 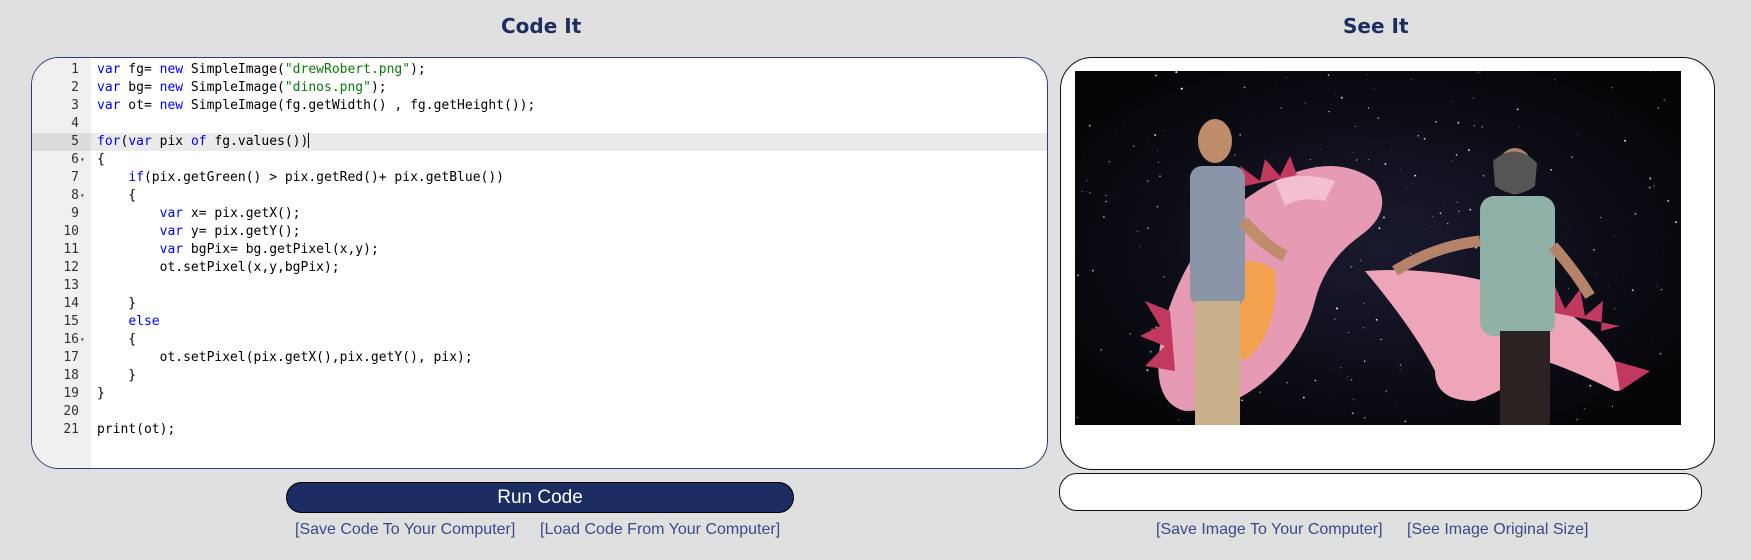 What do you see at coordinates (199, 232) in the screenshot?
I see `code-text: var y= pix.getY();` at bounding box center [199, 232].